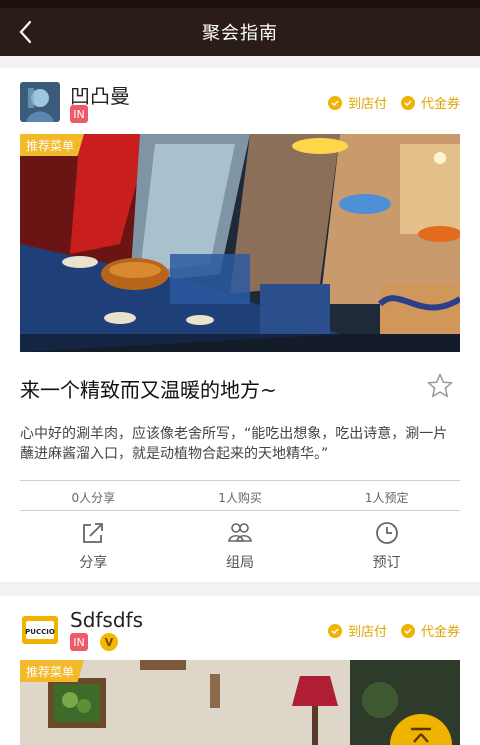  I want to click on purchase-count: 1人购买, so click(240, 498).